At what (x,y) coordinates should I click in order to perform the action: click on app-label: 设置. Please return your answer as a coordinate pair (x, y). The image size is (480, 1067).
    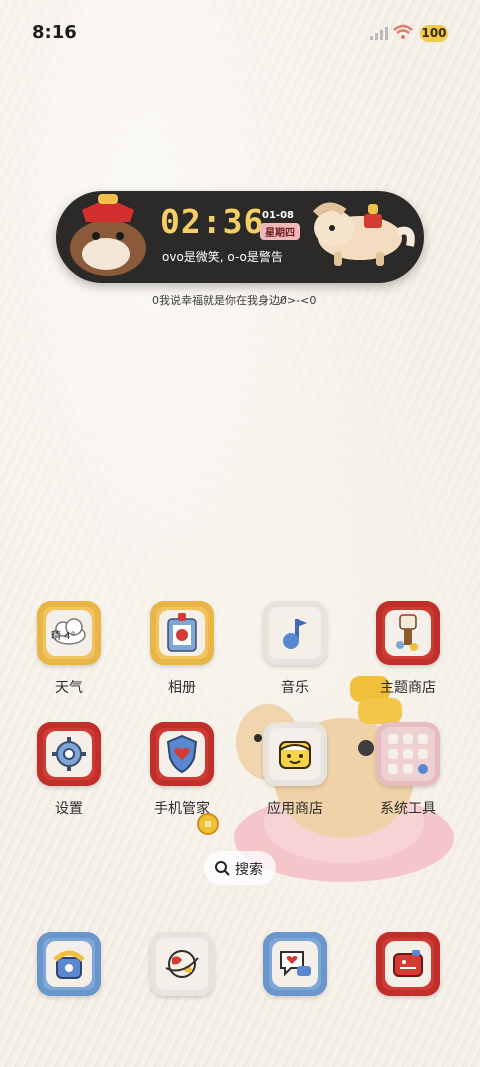
    Looking at the image, I should click on (69, 809).